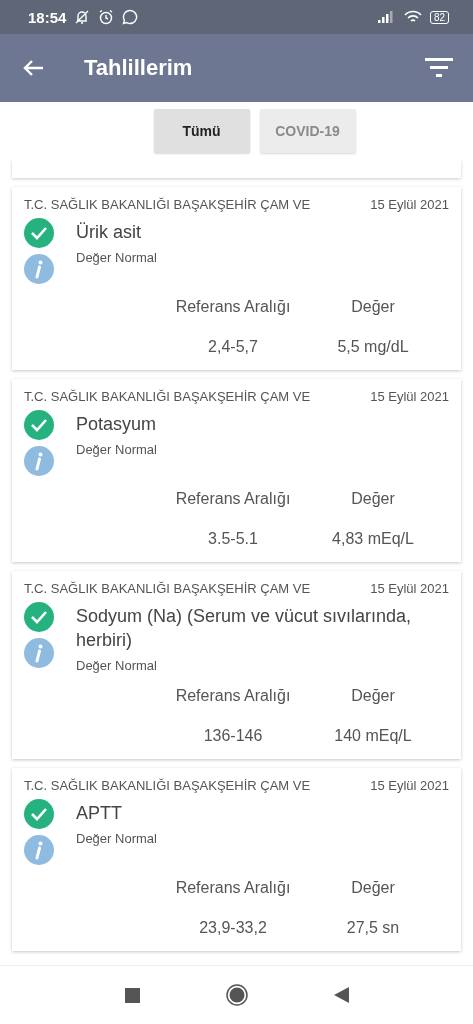  I want to click on reference-range: 2,4-5,7, so click(233, 347).